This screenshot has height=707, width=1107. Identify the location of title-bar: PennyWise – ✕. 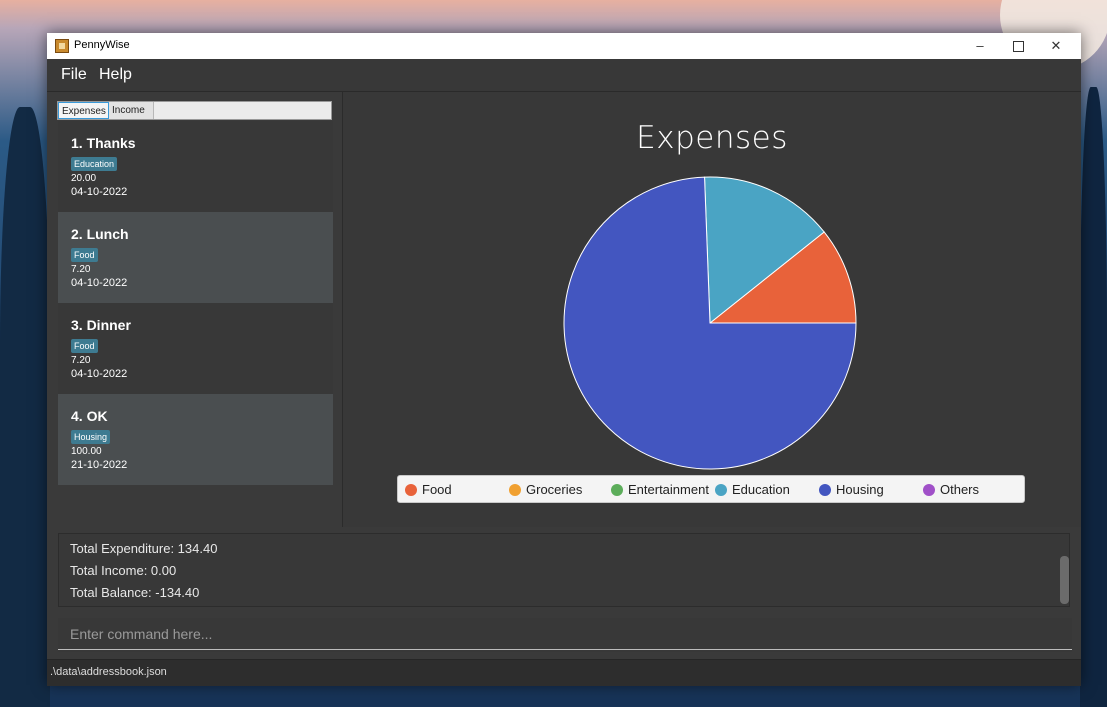
(564, 46).